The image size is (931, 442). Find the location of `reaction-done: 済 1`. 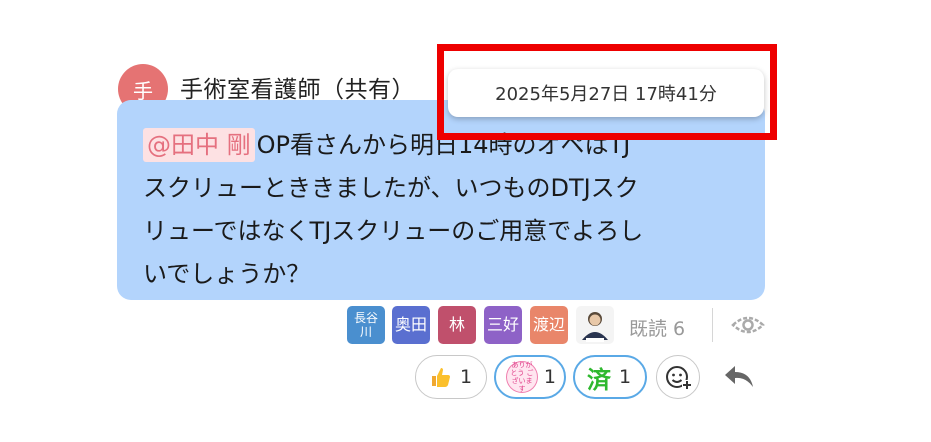

reaction-done: 済 1 is located at coordinates (610, 377).